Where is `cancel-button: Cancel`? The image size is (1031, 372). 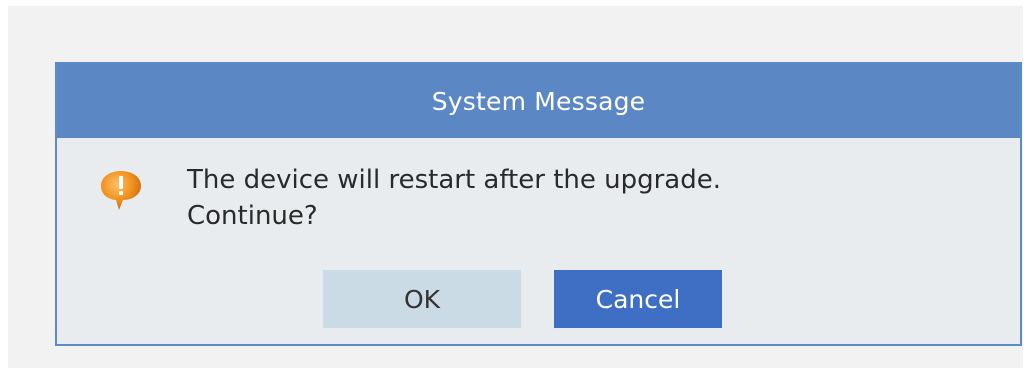 cancel-button: Cancel is located at coordinates (638, 299).